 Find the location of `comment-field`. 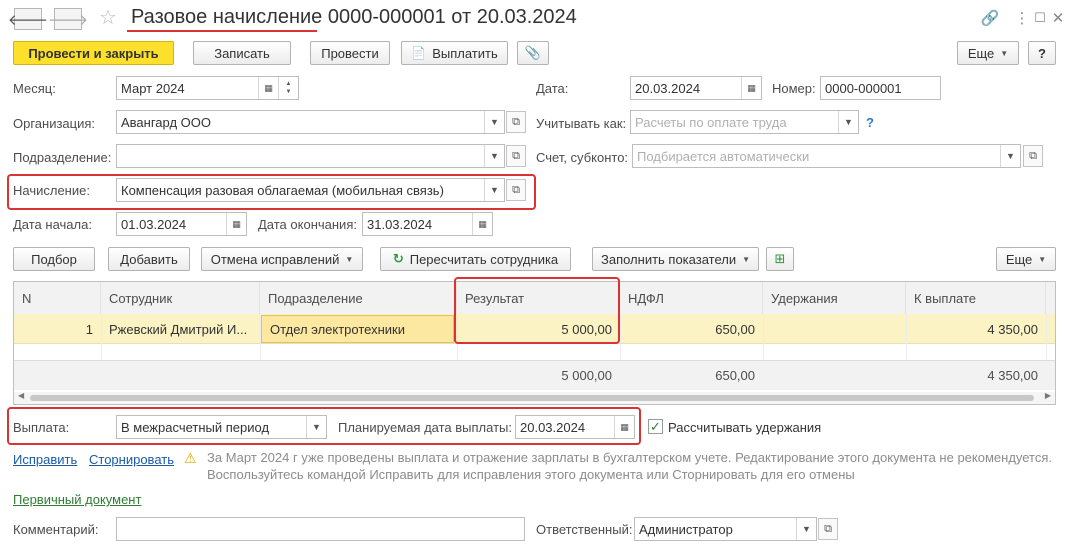

comment-field is located at coordinates (320, 529).